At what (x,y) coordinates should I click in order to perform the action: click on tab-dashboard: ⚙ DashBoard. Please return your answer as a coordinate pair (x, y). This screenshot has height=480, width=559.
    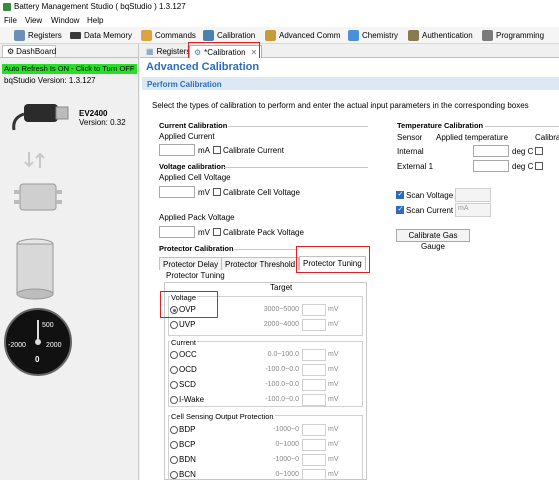
    Looking at the image, I should click on (29, 51).